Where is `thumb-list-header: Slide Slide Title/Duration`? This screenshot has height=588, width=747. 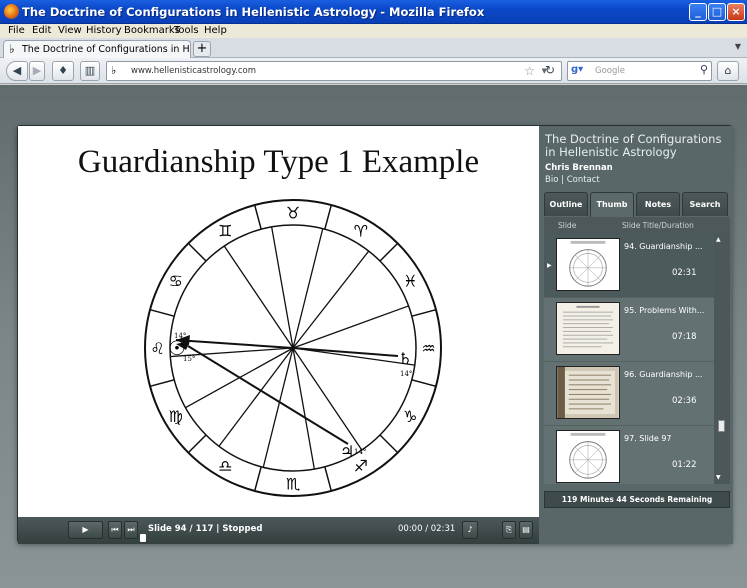 thumb-list-header: Slide Slide Title/Duration is located at coordinates (637, 225).